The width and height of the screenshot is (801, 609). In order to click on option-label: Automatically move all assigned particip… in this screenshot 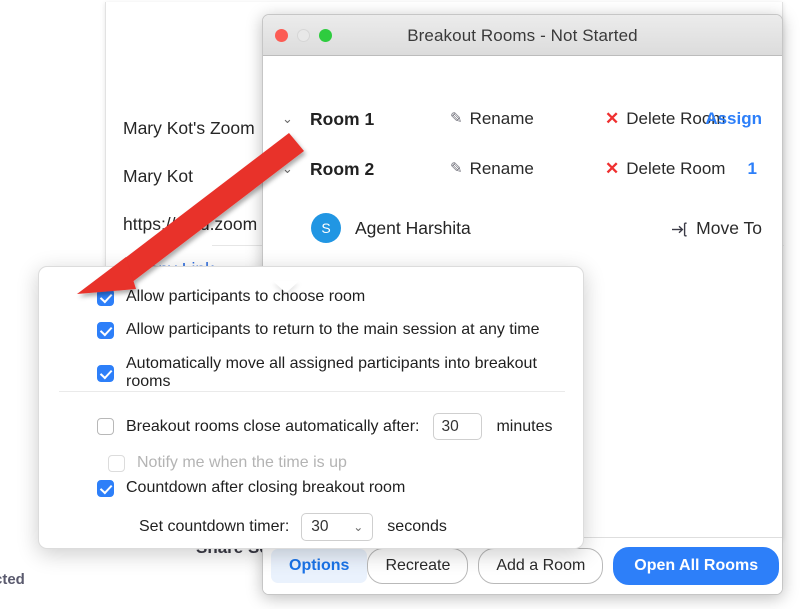, I will do `click(331, 372)`.